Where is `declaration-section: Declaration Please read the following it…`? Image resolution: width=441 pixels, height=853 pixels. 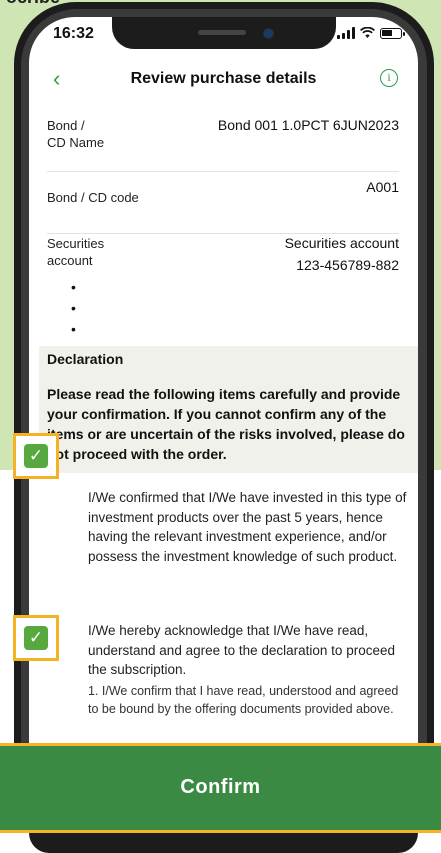
declaration-section: Declaration Please read the following it… is located at coordinates (228, 409).